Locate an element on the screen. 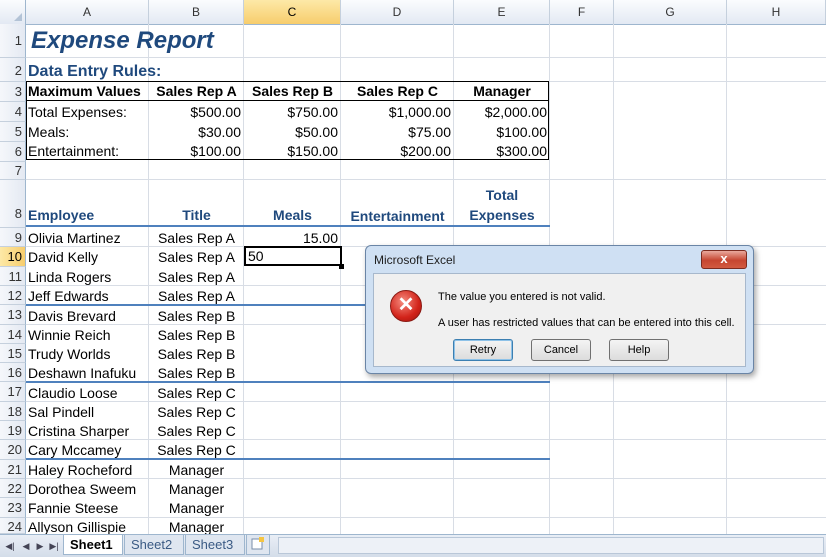  tab-sheet3: Sheet3 is located at coordinates (215, 545).